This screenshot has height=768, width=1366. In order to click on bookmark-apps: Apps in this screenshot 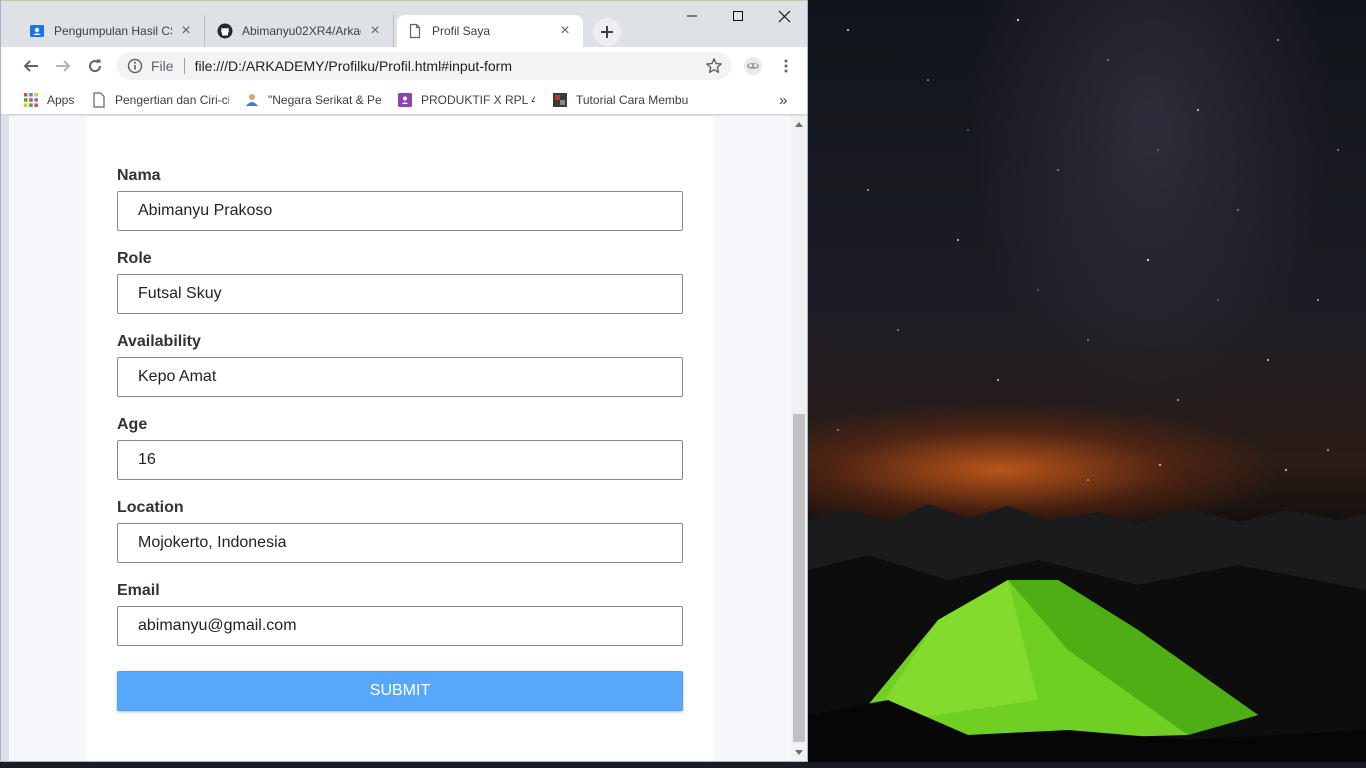, I will do `click(53, 100)`.